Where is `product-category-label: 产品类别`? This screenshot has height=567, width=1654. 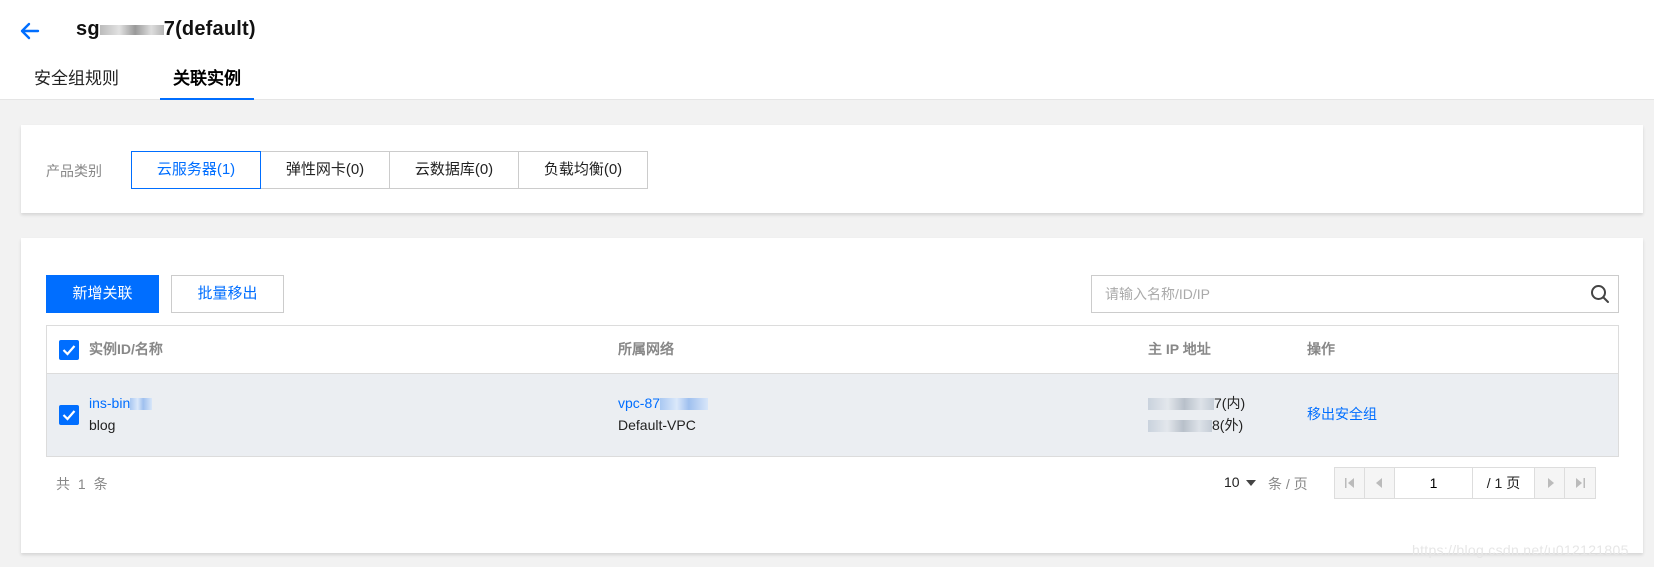 product-category-label: 产品类别 is located at coordinates (74, 171).